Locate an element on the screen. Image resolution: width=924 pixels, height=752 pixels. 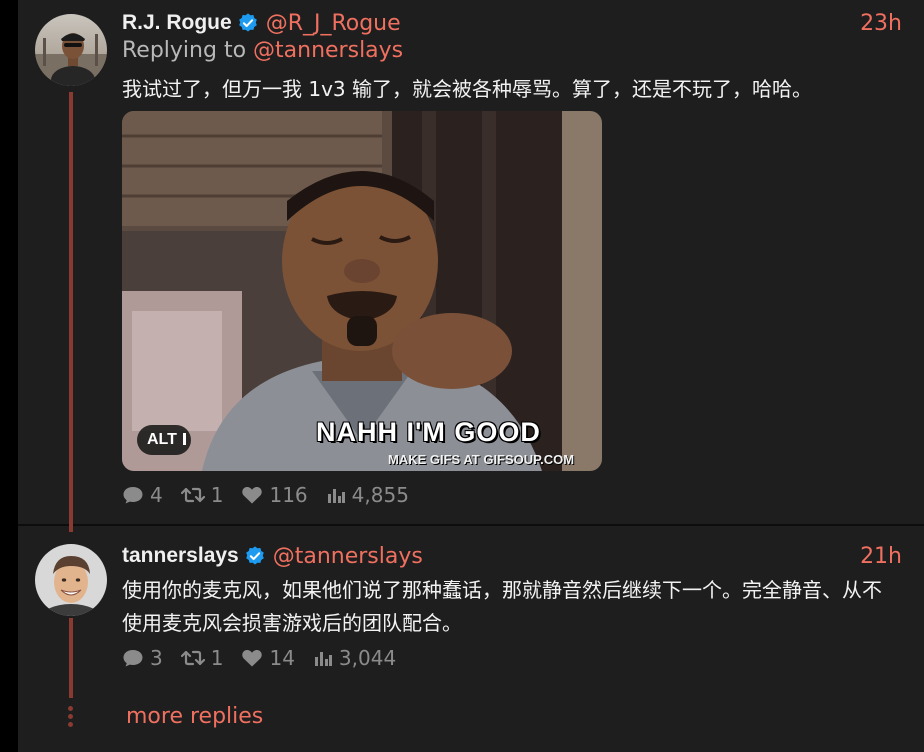
tweet-actions: 4 1 116 4,855 is located at coordinates (274, 495).